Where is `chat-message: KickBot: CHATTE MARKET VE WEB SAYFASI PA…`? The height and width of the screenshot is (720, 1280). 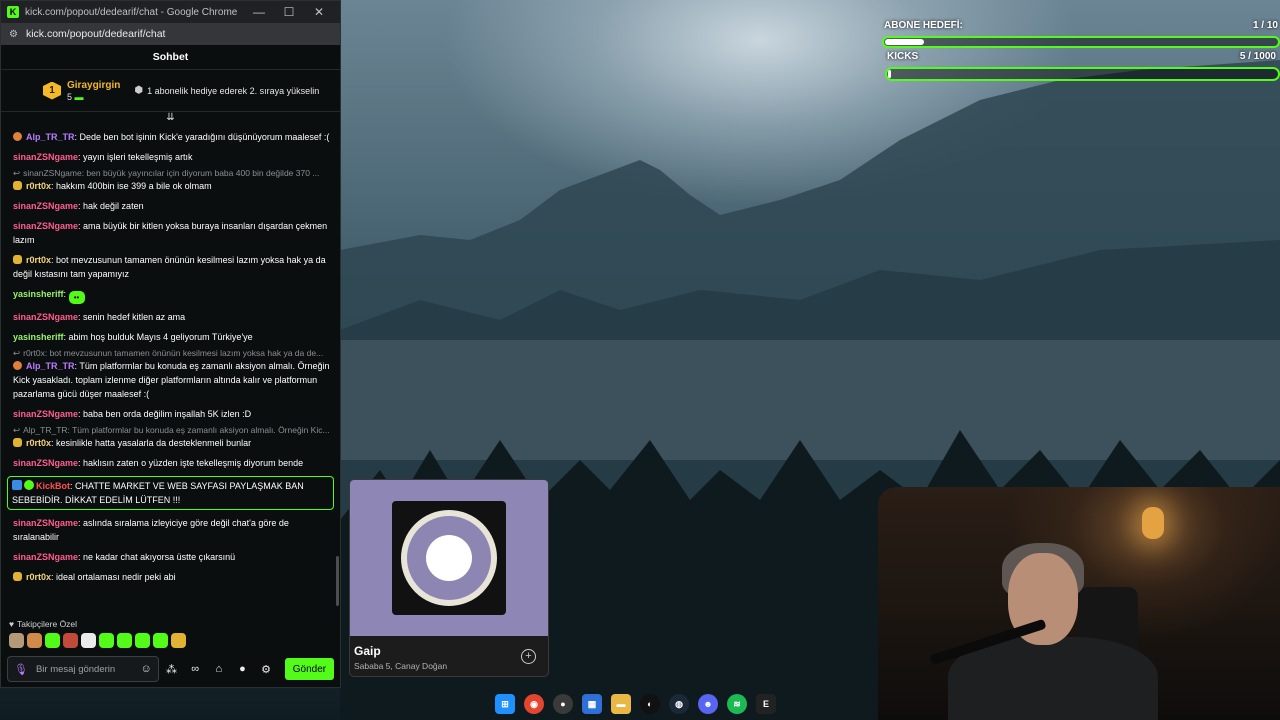
chat-message: KickBot: CHATTE MARKET VE WEB SAYFASI PA… is located at coordinates (170, 493).